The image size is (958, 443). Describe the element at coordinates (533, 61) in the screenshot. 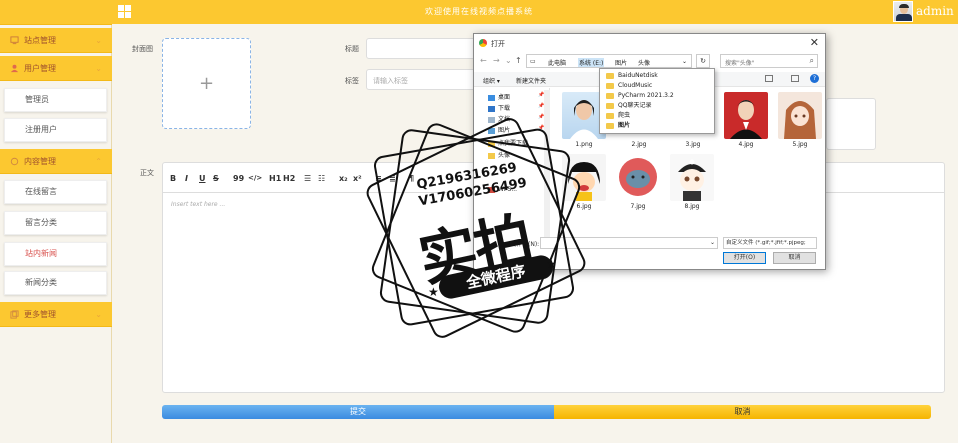

I see `folder-icon: ▭` at that location.